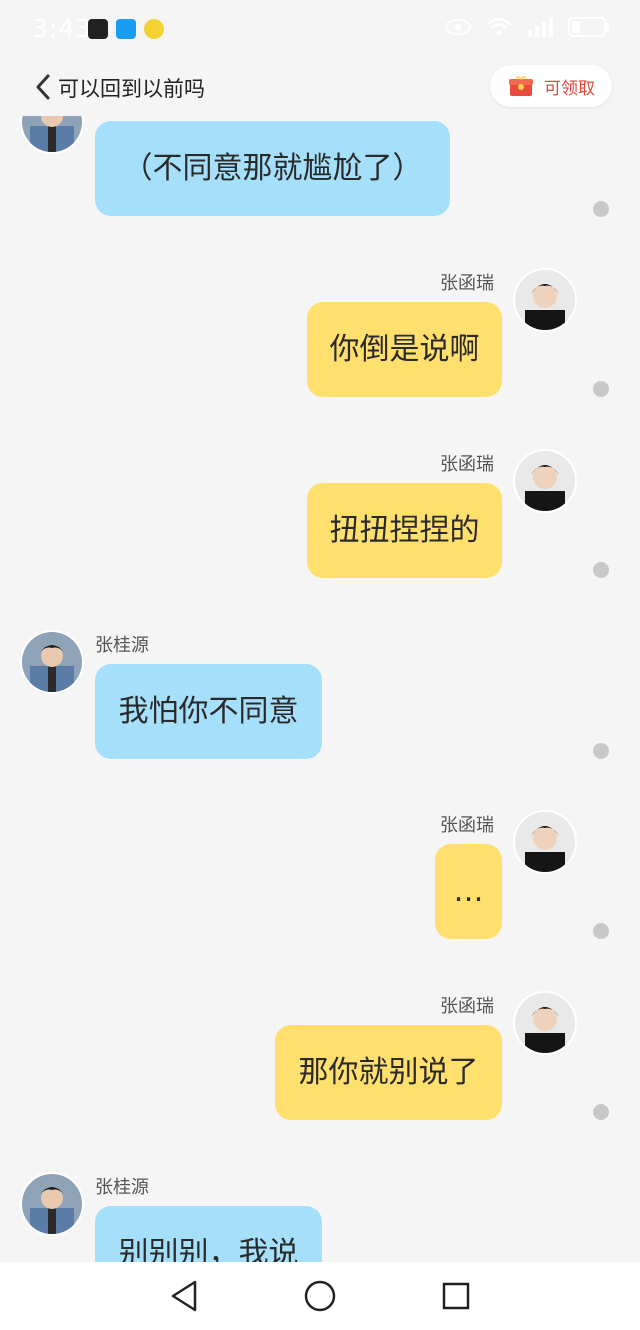 The height and width of the screenshot is (1330, 640). I want to click on reward-label: 可领取, so click(569, 88).